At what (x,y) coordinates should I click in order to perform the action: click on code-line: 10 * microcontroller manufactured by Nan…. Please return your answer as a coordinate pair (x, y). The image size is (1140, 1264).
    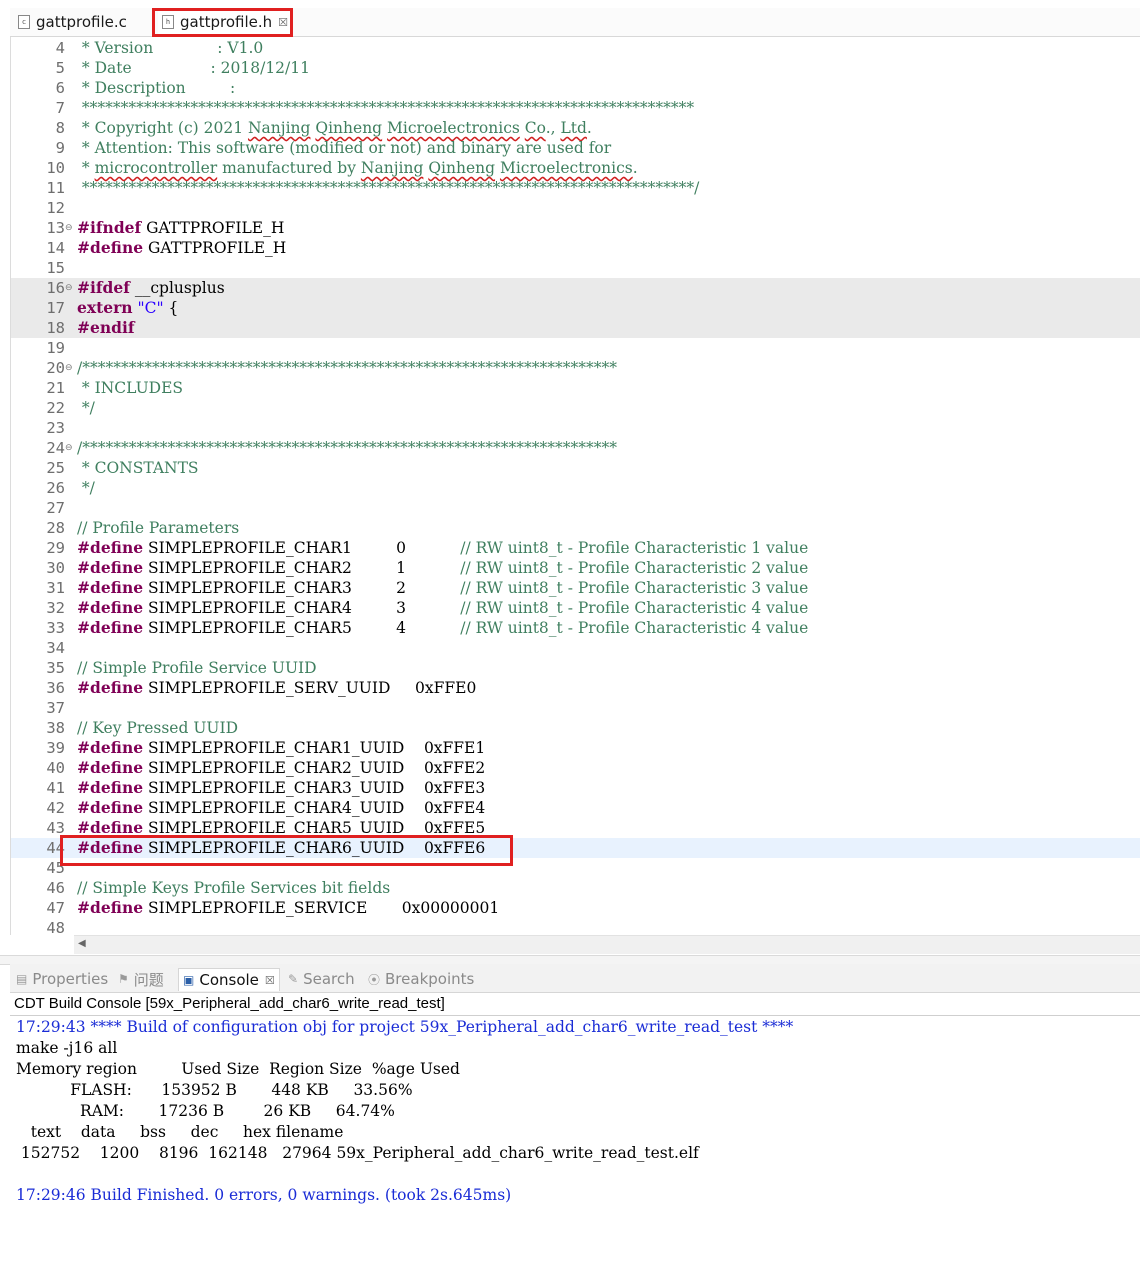
    Looking at the image, I should click on (575, 168).